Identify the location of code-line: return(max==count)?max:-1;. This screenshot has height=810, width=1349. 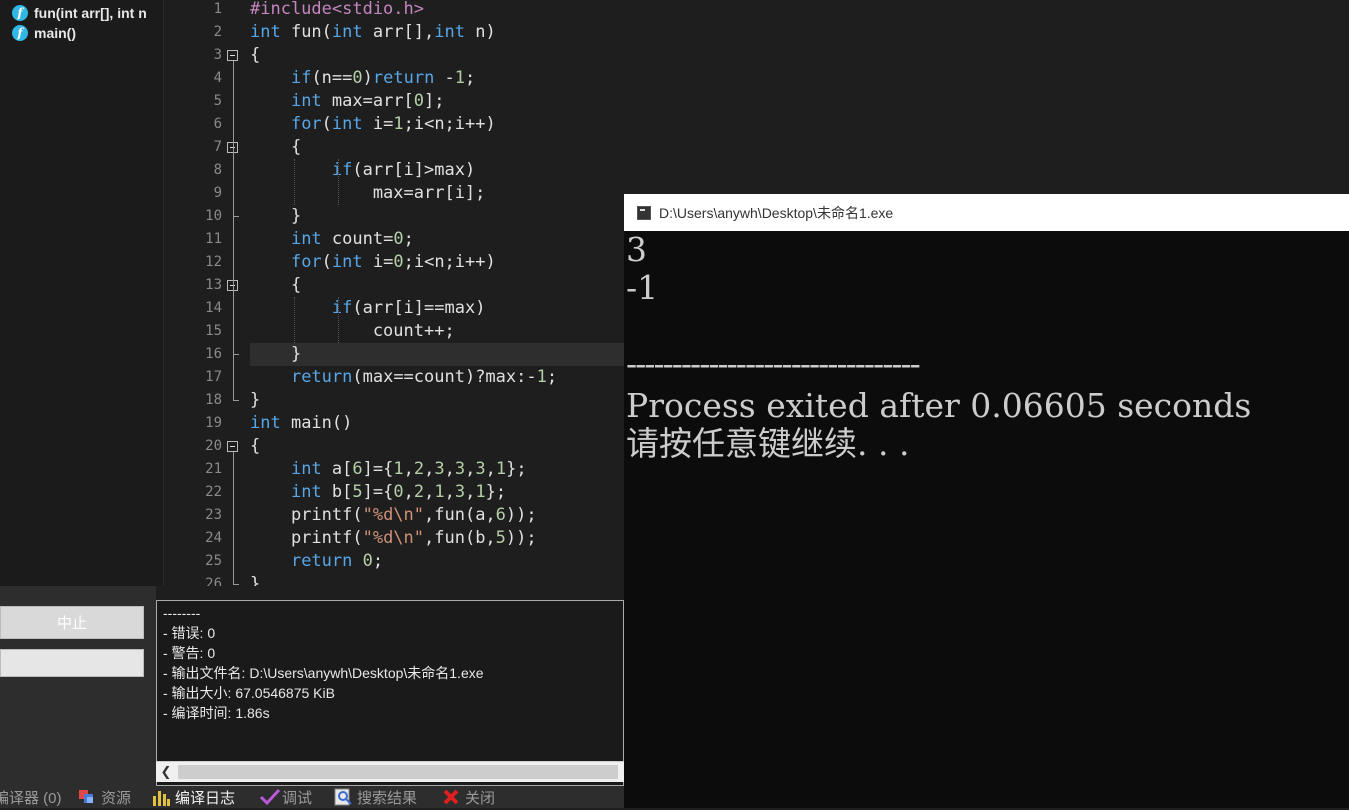
(403, 377).